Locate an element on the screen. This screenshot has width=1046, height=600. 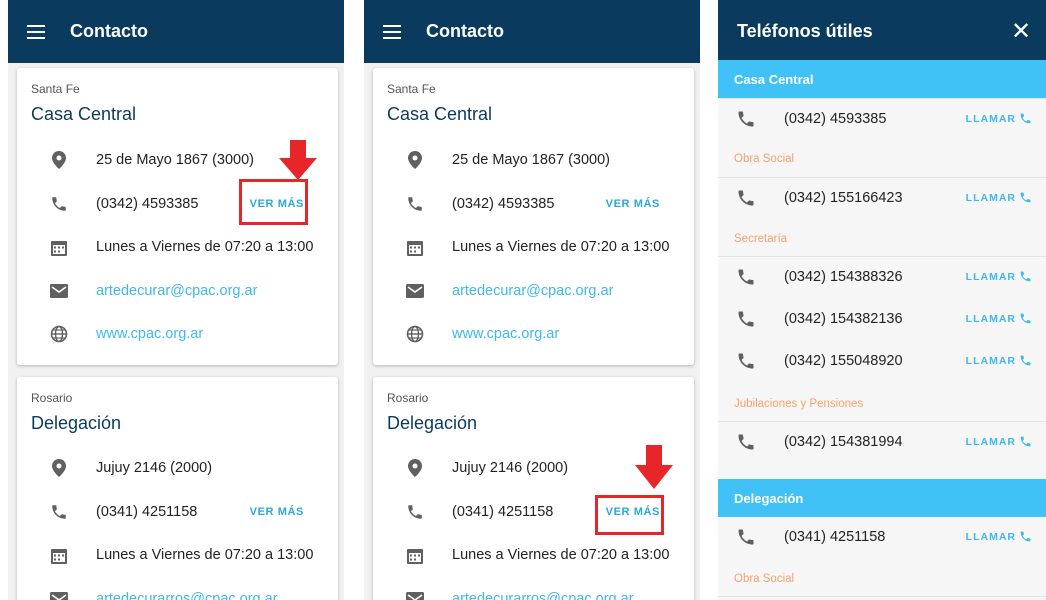
phone-number: (0342) 154381994 is located at coordinates (843, 442).